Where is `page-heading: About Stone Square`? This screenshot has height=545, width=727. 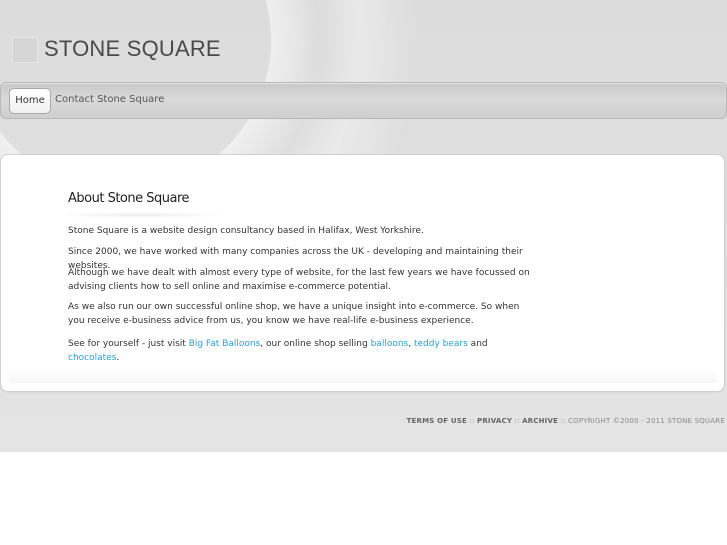 page-heading: About Stone Square is located at coordinates (129, 198).